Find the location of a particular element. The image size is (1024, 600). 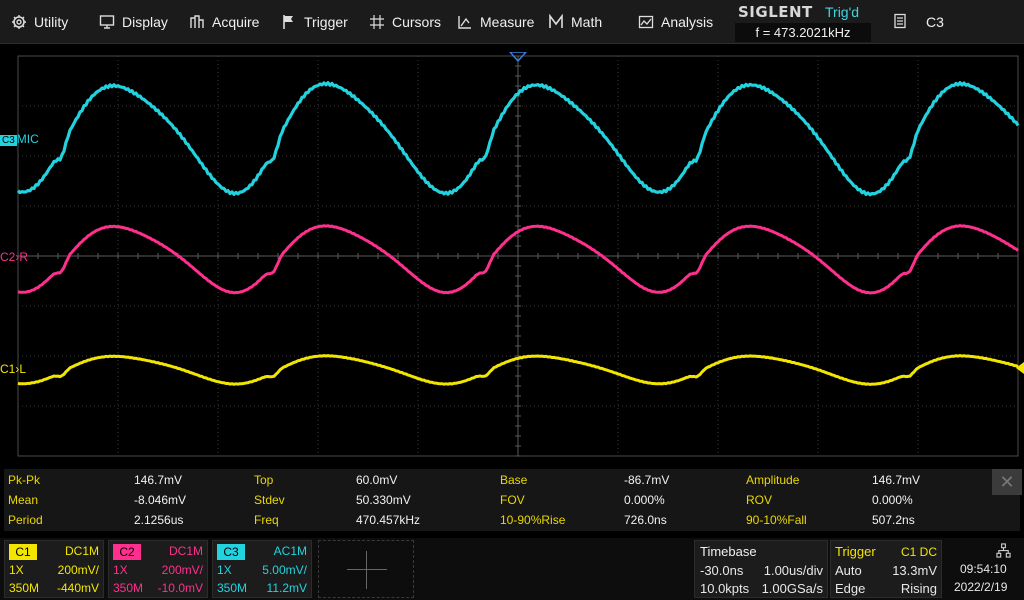

measurement-name: Top is located at coordinates (264, 480).